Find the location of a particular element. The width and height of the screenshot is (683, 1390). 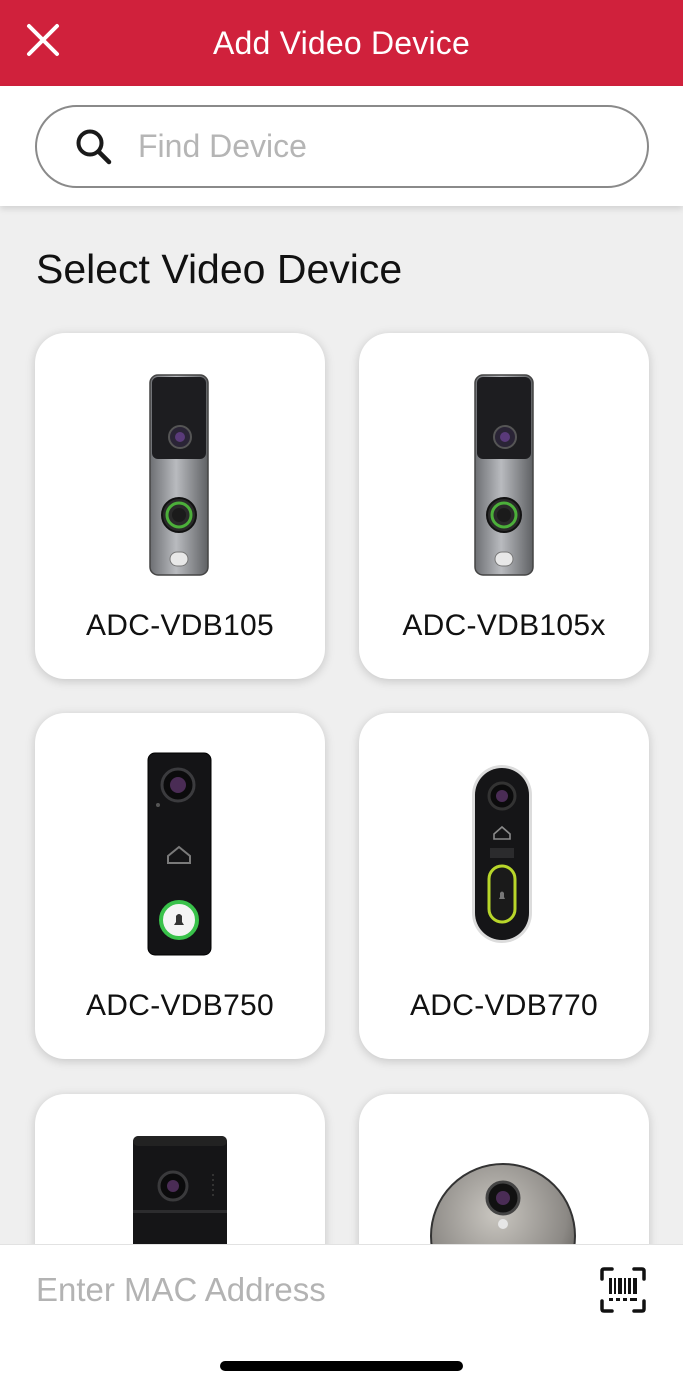

device-label: ADC-VDB105 is located at coordinates (180, 625).